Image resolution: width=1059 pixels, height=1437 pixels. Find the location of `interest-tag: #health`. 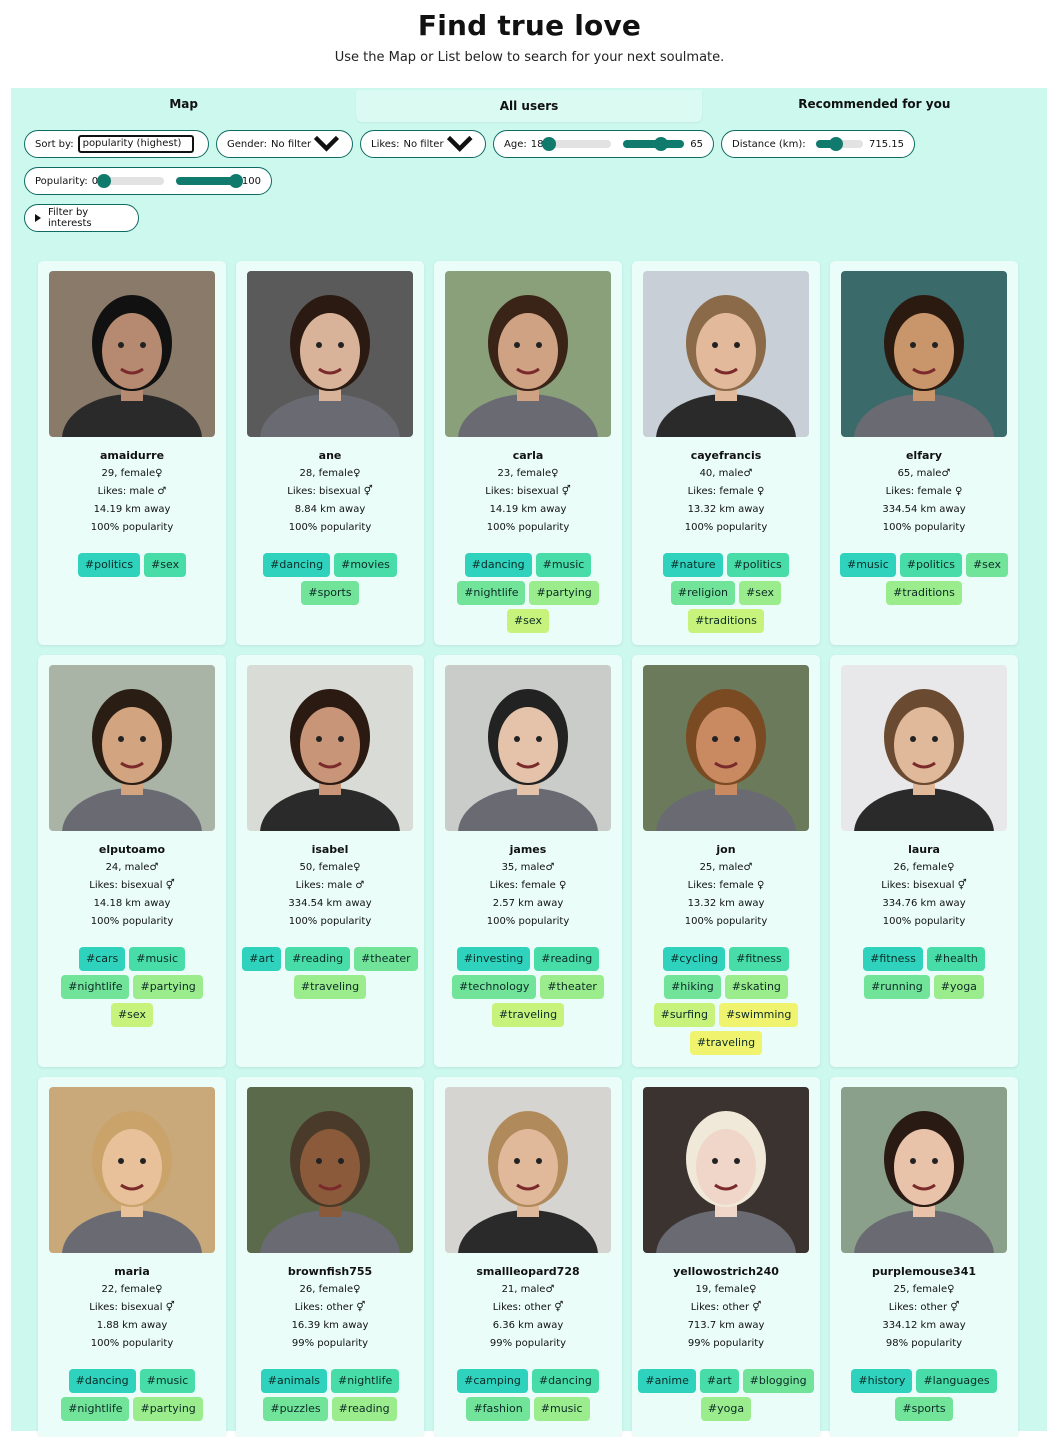

interest-tag: #health is located at coordinates (955, 959).